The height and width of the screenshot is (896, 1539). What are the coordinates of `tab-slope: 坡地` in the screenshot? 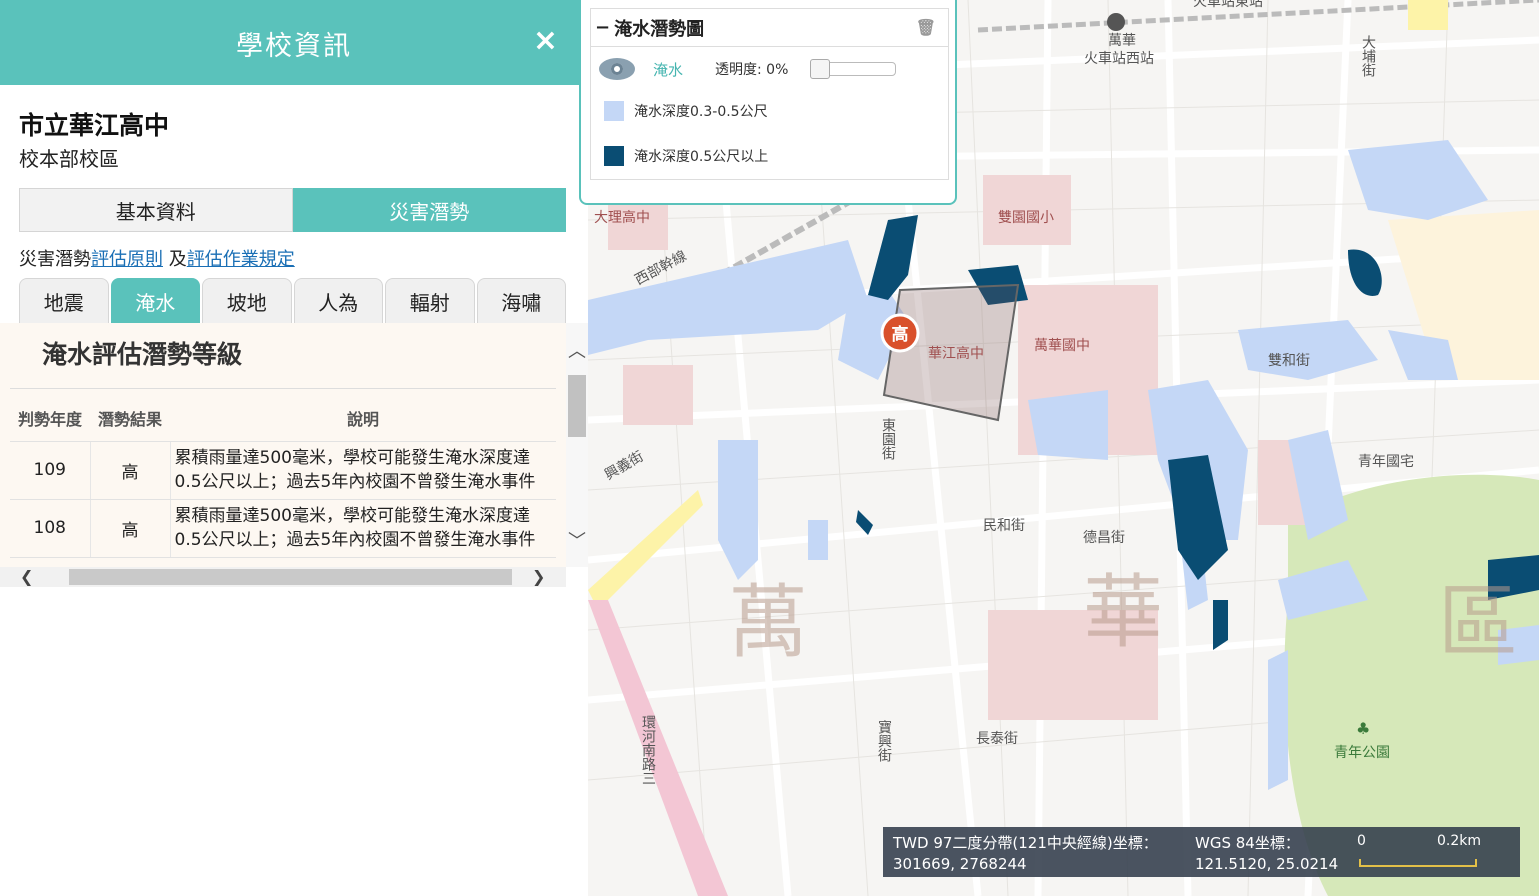 It's located at (247, 301).